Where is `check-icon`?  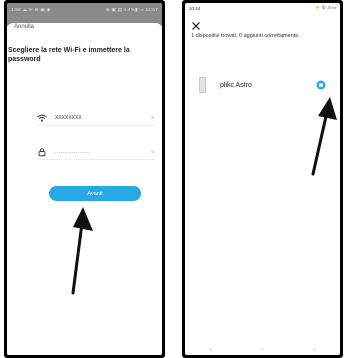 check-icon is located at coordinates (321, 85).